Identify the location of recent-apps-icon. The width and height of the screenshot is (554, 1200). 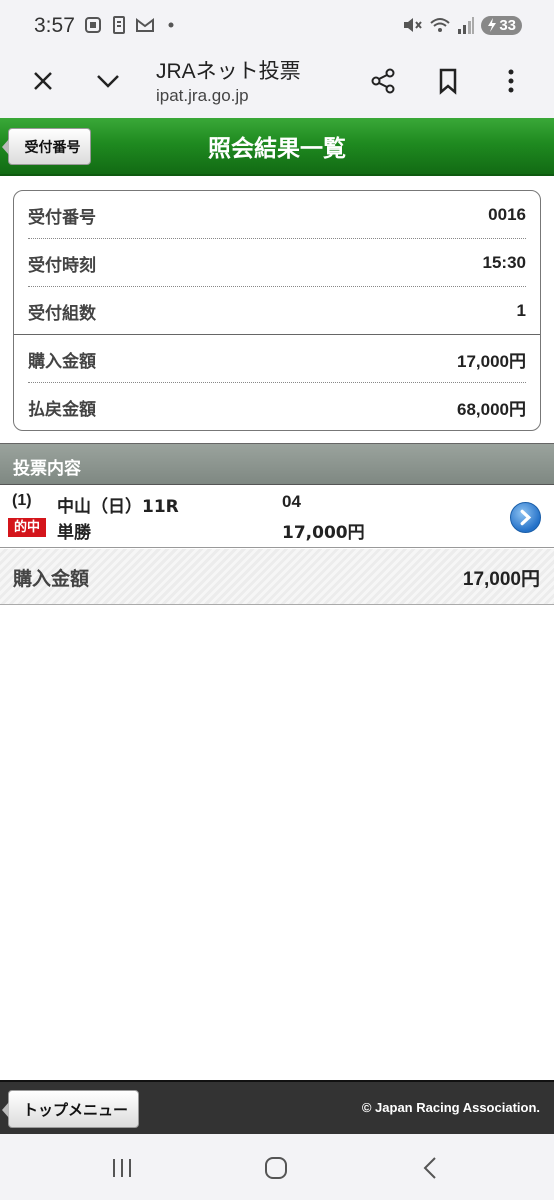
(122, 1168).